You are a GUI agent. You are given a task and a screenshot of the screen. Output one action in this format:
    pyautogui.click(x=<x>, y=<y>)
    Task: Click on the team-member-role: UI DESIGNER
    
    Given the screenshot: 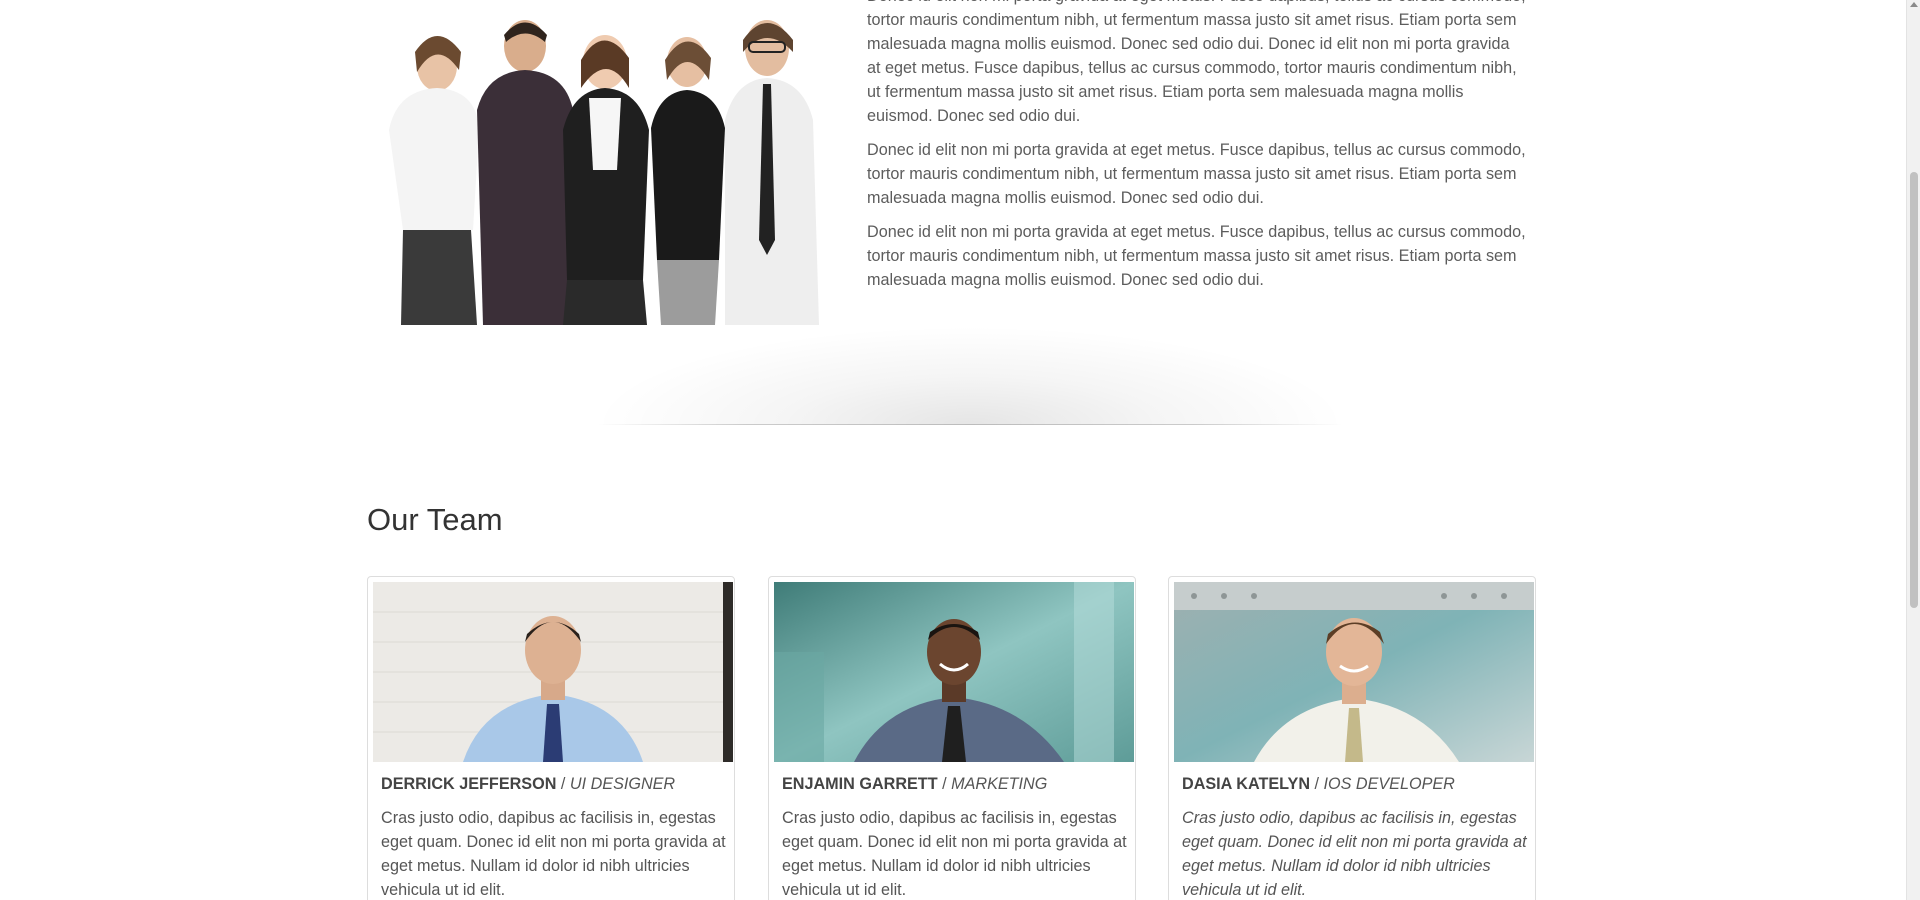 What is the action you would take?
    pyautogui.click(x=622, y=784)
    